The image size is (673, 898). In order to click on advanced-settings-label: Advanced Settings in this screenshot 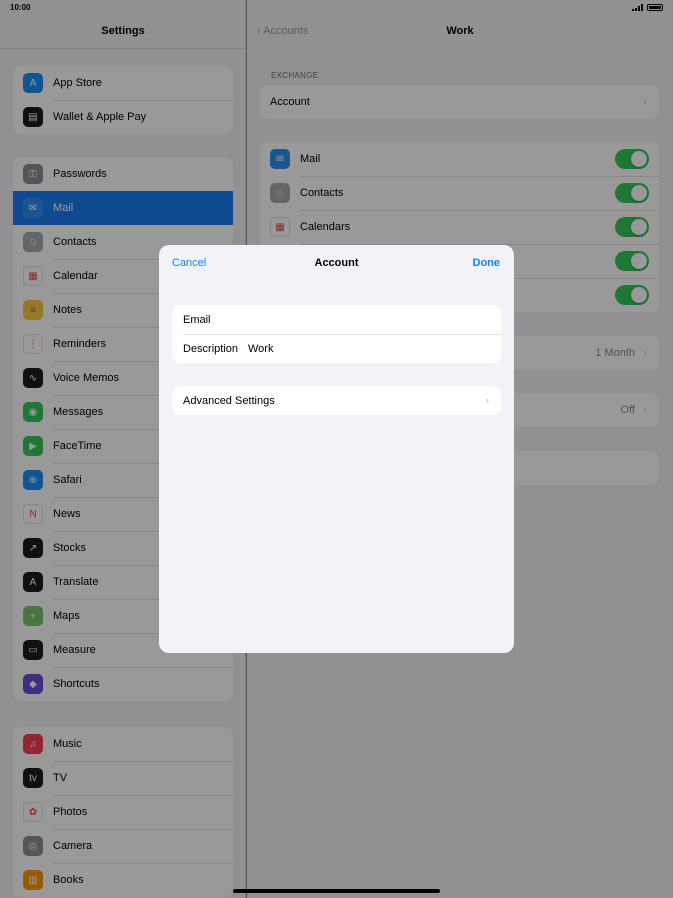, I will do `click(229, 400)`.